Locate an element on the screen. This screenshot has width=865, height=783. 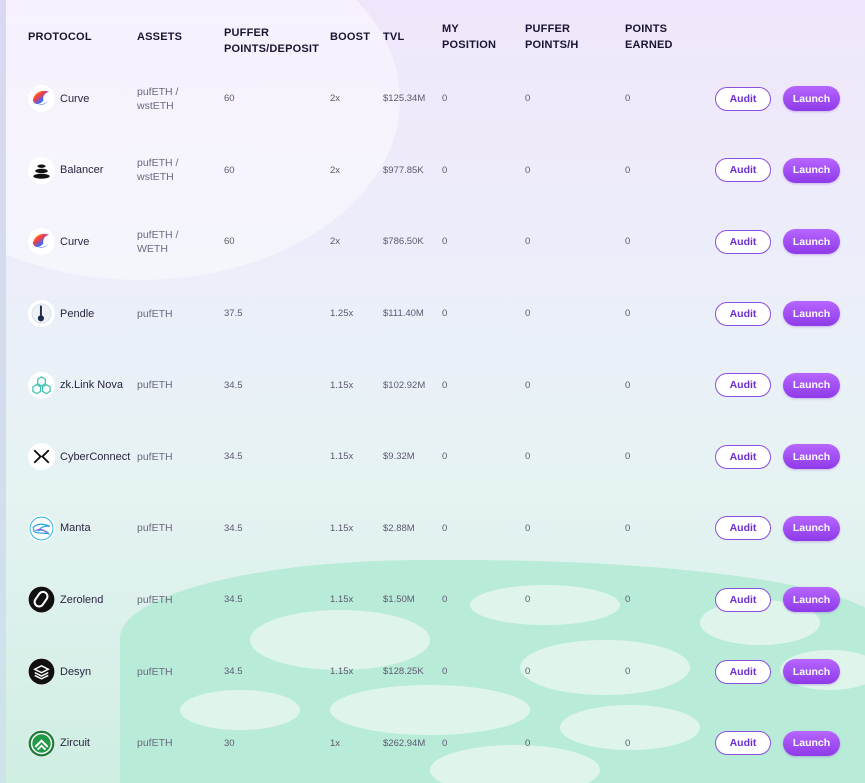
protocol-name: Zerolend is located at coordinates (82, 599).